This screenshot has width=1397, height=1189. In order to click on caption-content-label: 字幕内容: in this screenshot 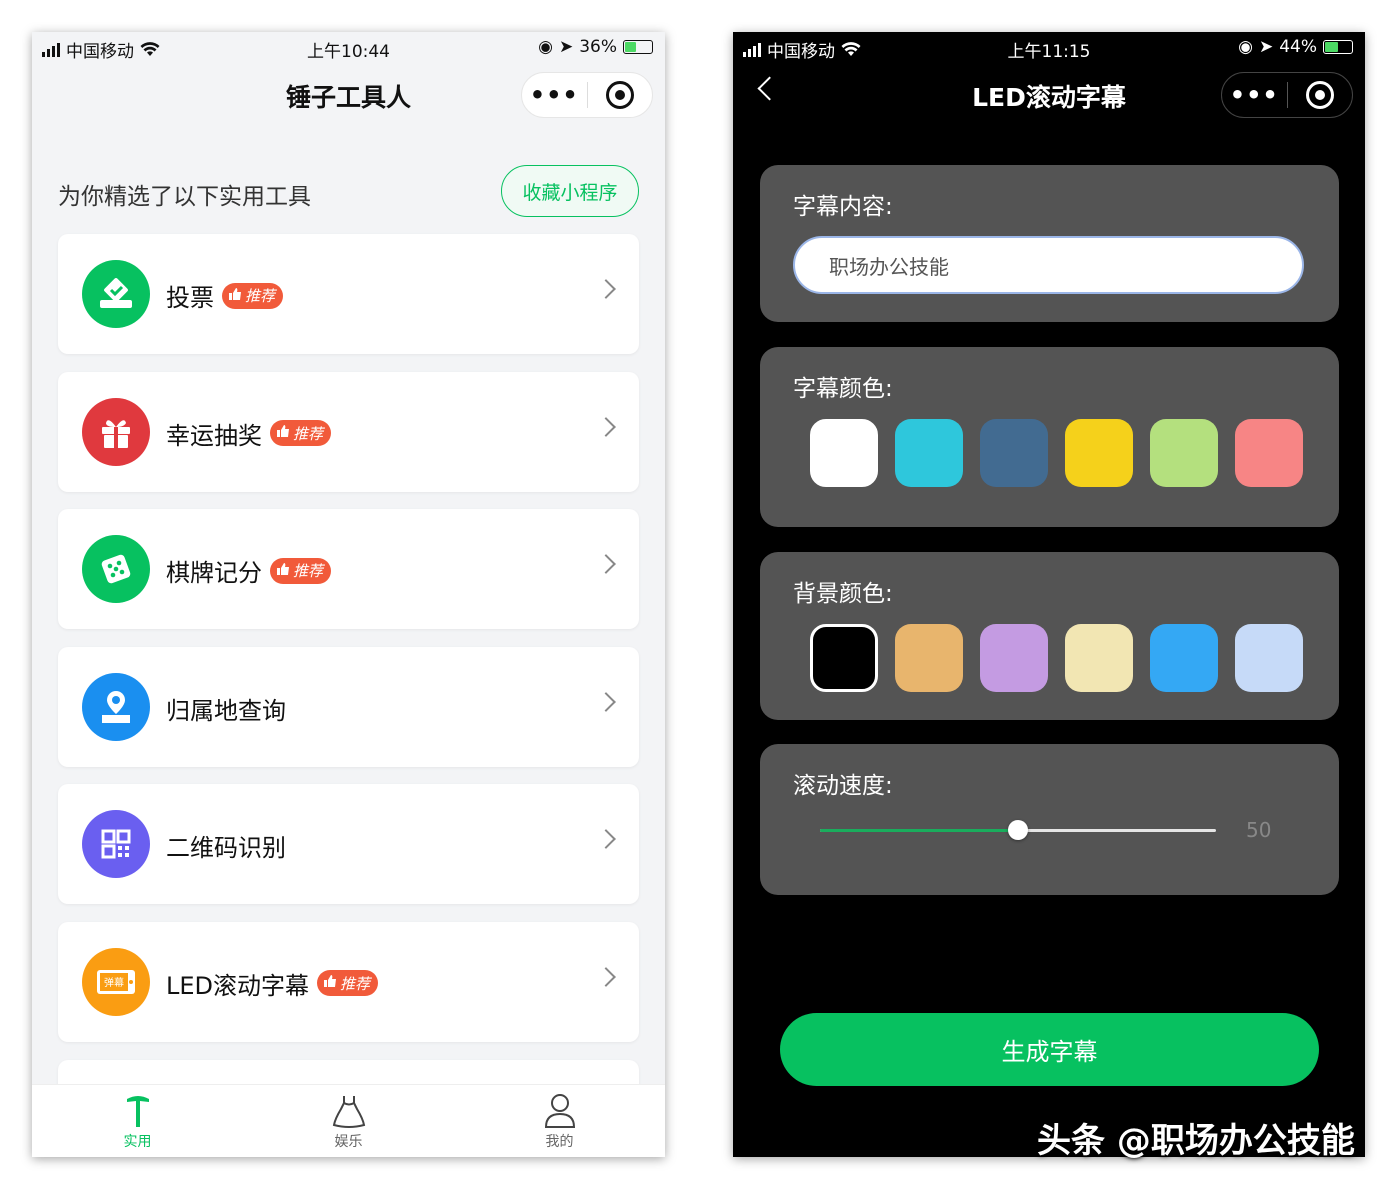, I will do `click(843, 207)`.